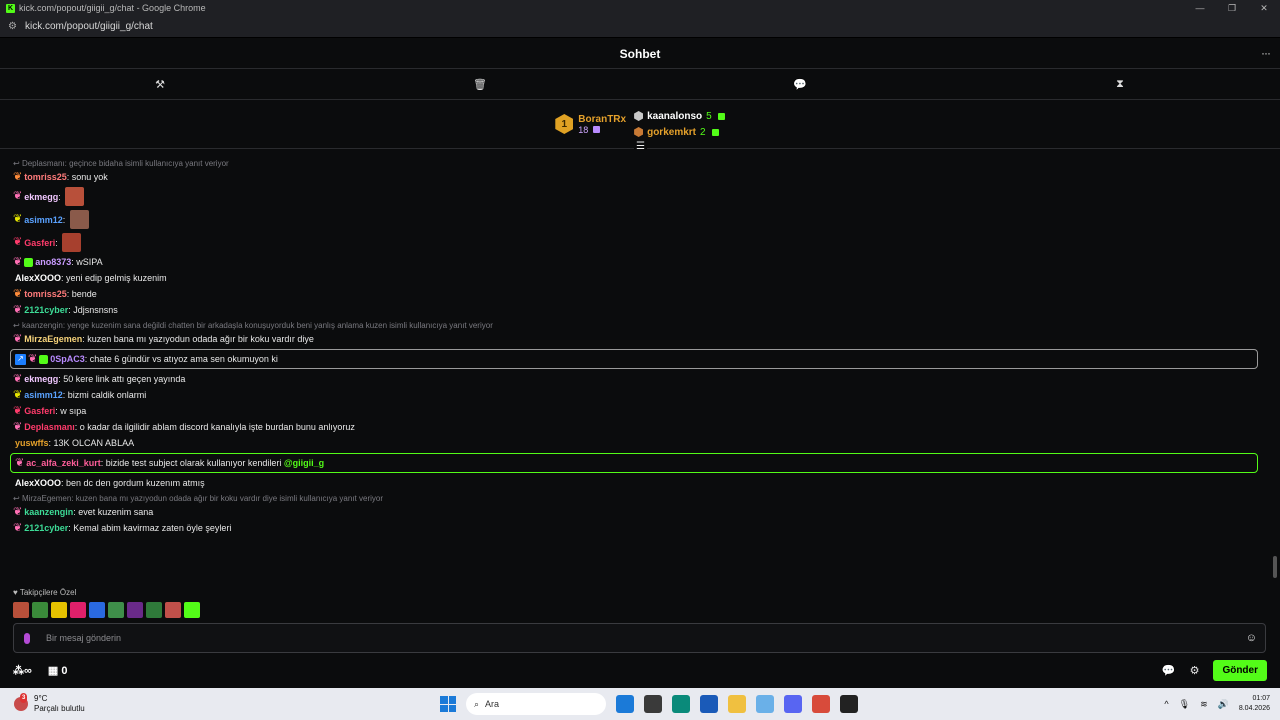 Image resolution: width=1280 pixels, height=720 pixels. I want to click on colon: :, so click(58, 242).